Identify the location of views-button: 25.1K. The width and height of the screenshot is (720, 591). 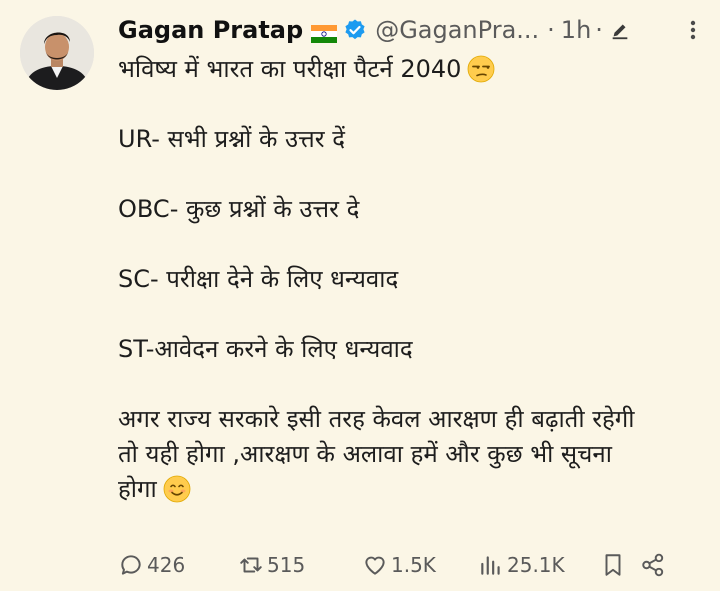
(539, 565).